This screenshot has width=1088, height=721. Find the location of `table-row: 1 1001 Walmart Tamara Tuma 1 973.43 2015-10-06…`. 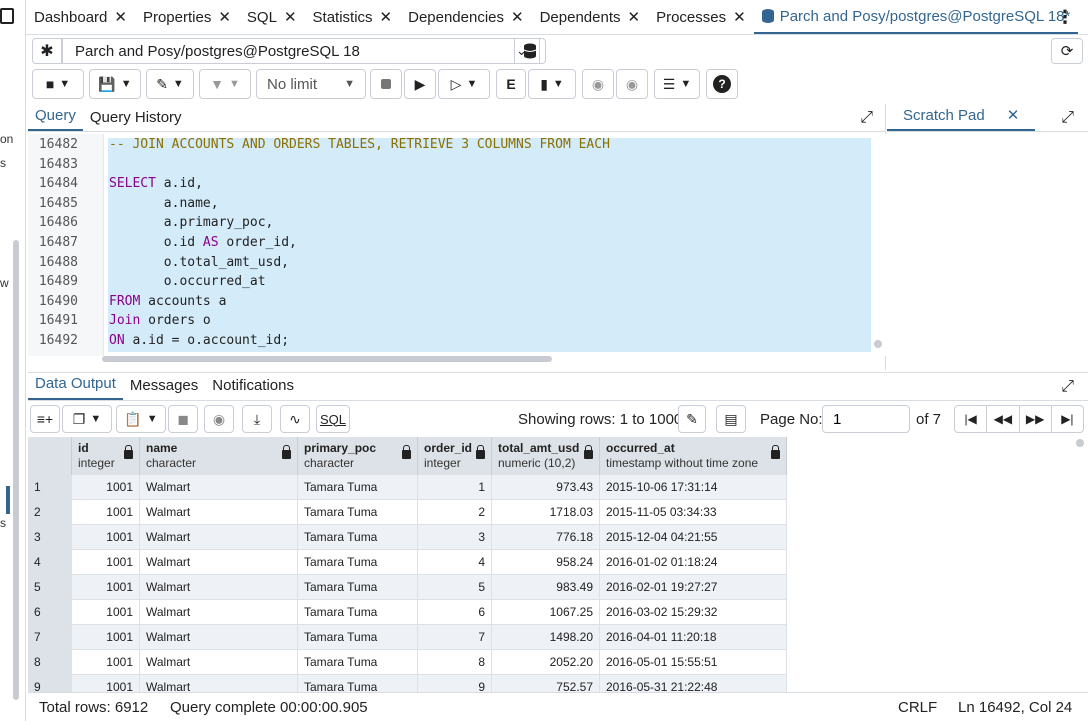

table-row: 1 1001 Walmart Tamara Tuma 1 973.43 2015-10-06… is located at coordinates (407, 487).